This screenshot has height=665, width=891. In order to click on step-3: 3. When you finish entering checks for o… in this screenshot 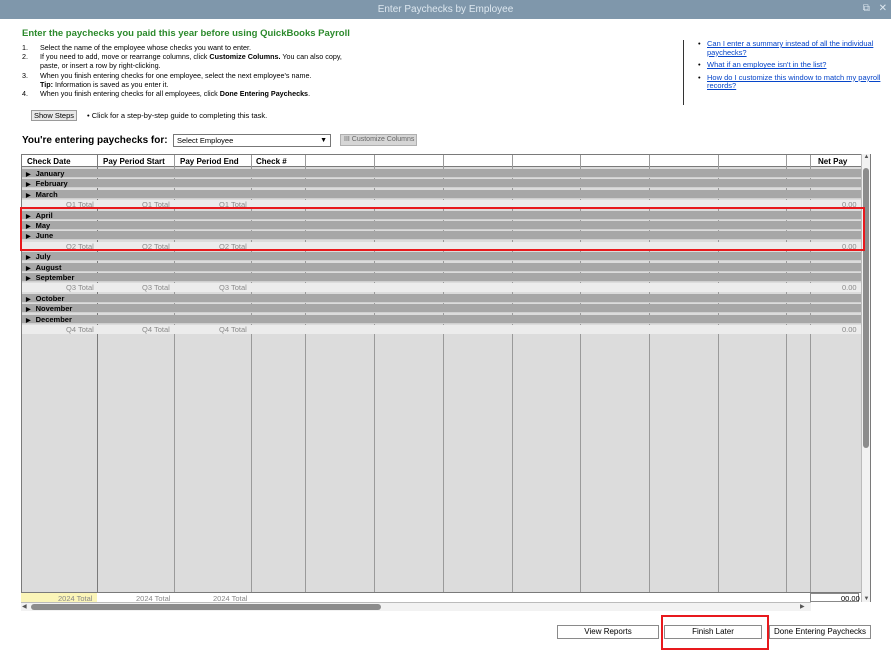, I will do `click(167, 79)`.